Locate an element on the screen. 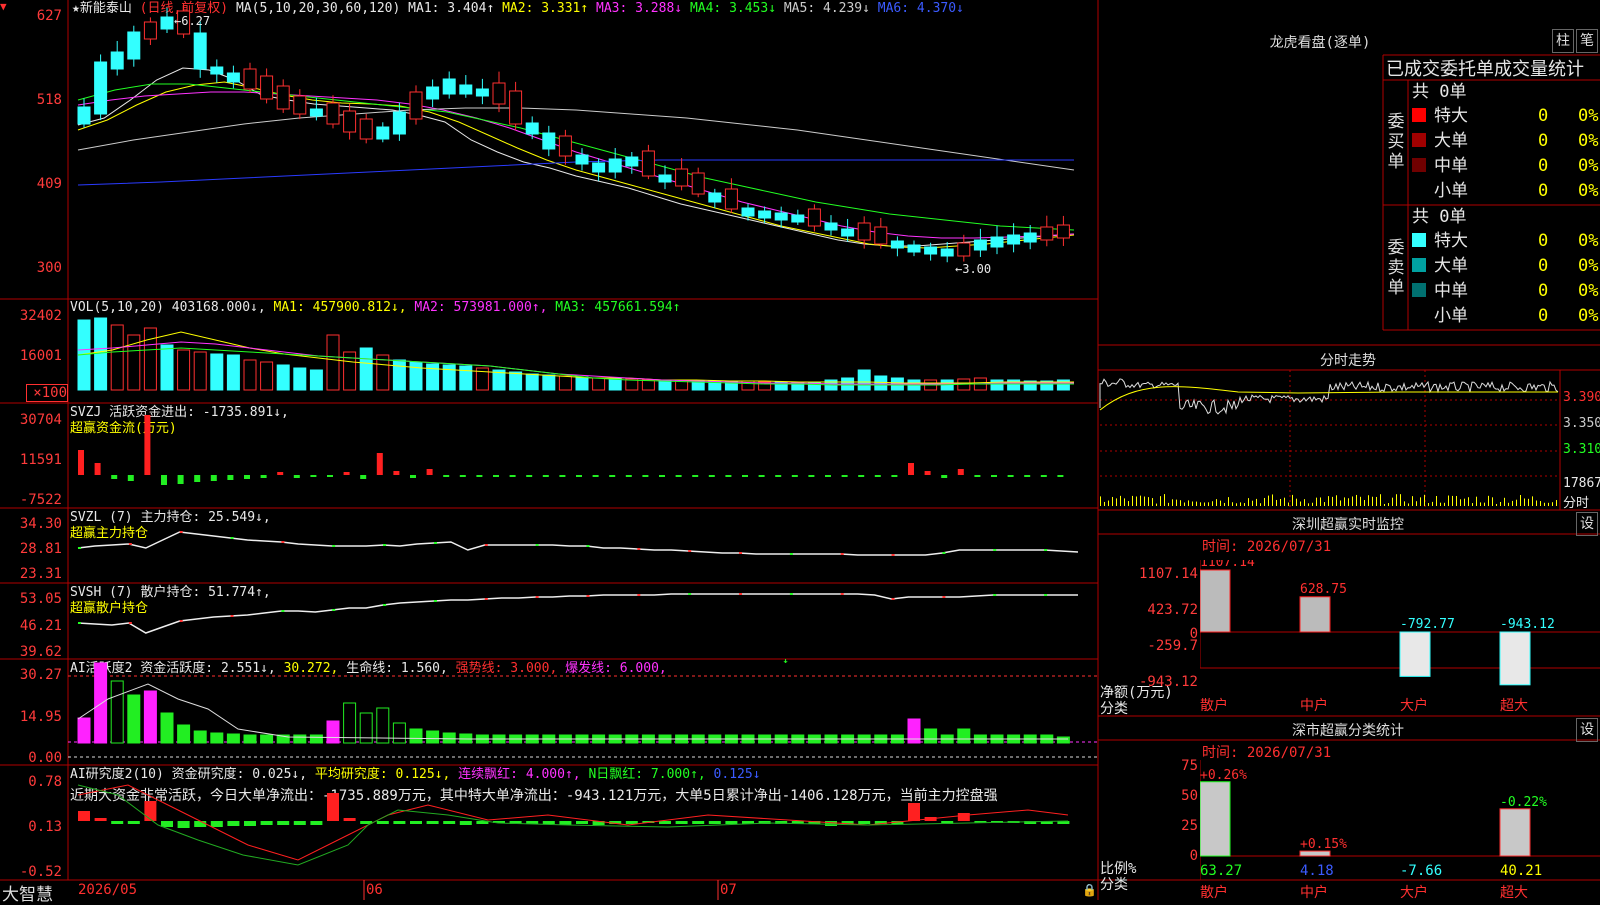  order-type: 大单 is located at coordinates (1451, 266).